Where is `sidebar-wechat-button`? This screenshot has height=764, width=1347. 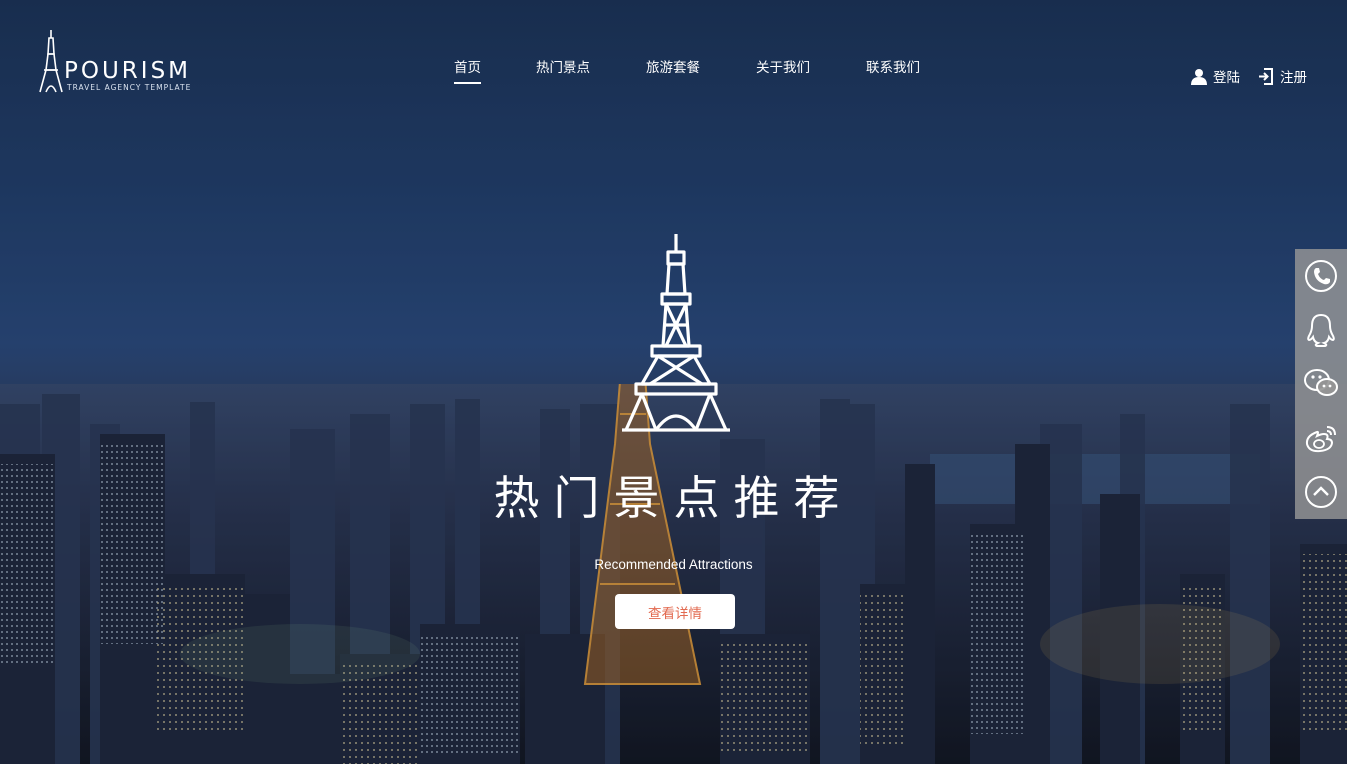 sidebar-wechat-button is located at coordinates (1321, 384).